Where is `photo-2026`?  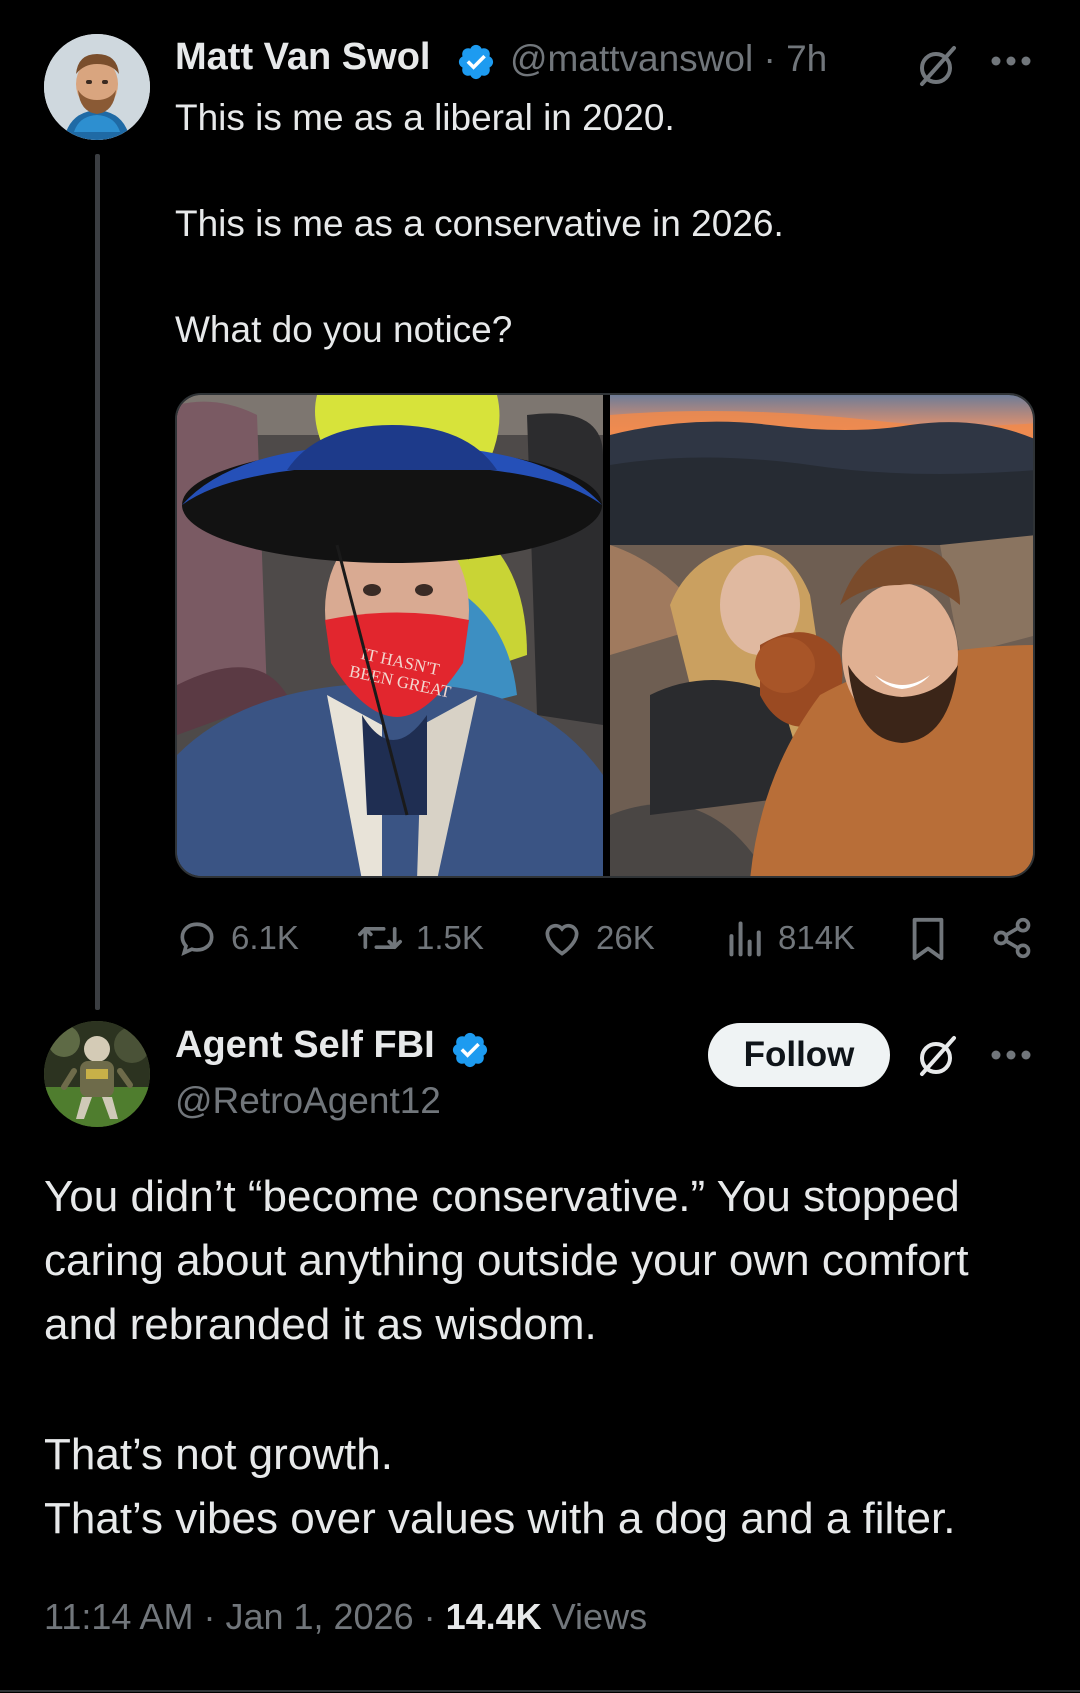 photo-2026 is located at coordinates (821, 635).